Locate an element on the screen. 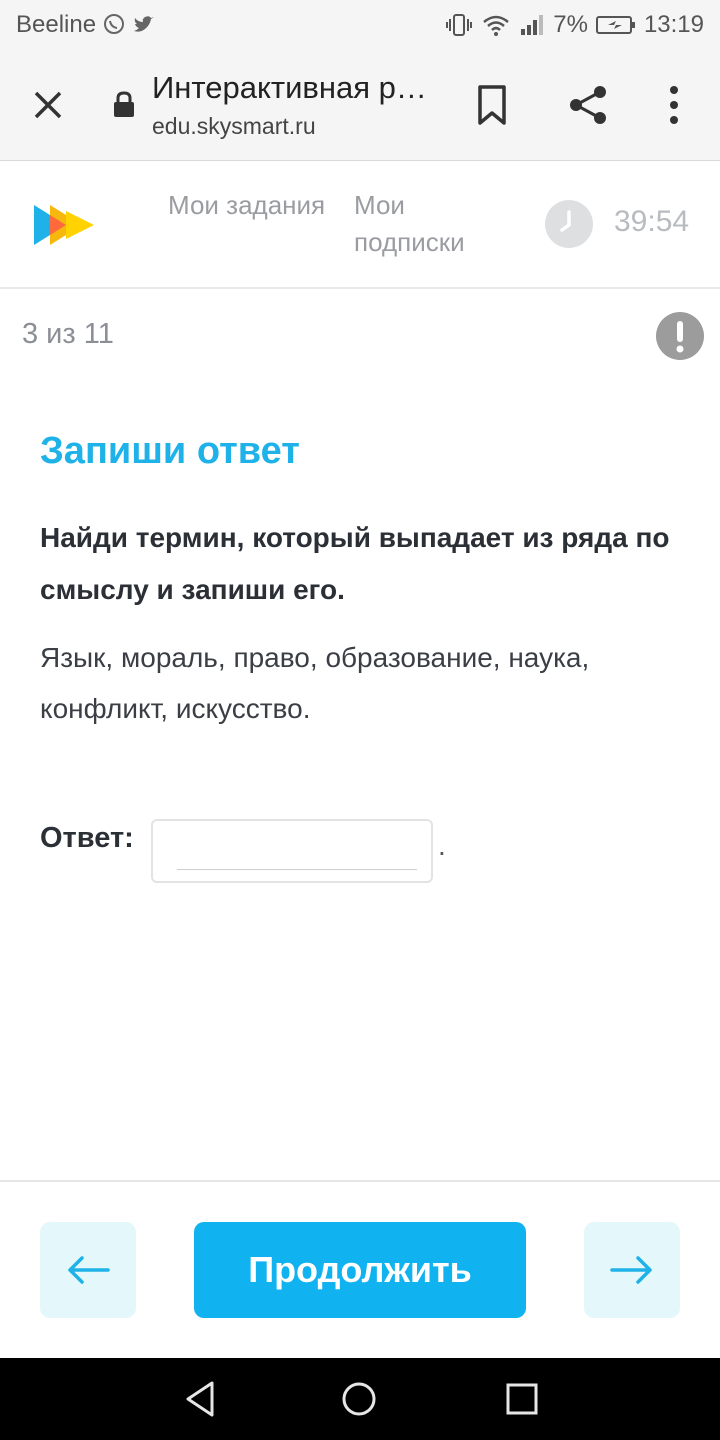  next-button is located at coordinates (632, 1270).